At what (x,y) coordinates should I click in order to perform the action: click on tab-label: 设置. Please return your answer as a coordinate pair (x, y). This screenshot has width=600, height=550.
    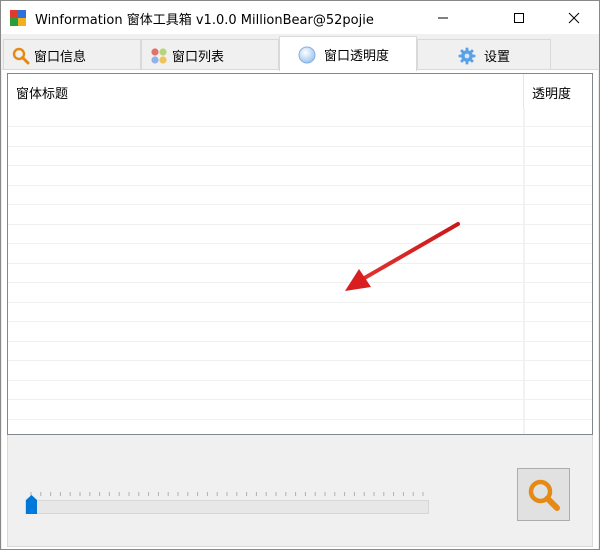
    Looking at the image, I should click on (497, 57).